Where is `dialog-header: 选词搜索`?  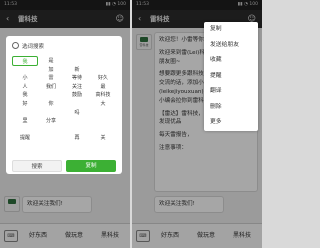 dialog-header: 选词搜索 is located at coordinates (28, 46).